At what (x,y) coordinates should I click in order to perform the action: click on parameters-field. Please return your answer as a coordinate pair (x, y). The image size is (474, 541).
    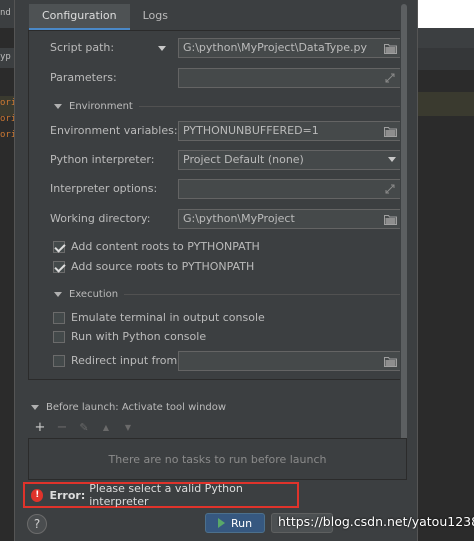
    Looking at the image, I should click on (289, 78).